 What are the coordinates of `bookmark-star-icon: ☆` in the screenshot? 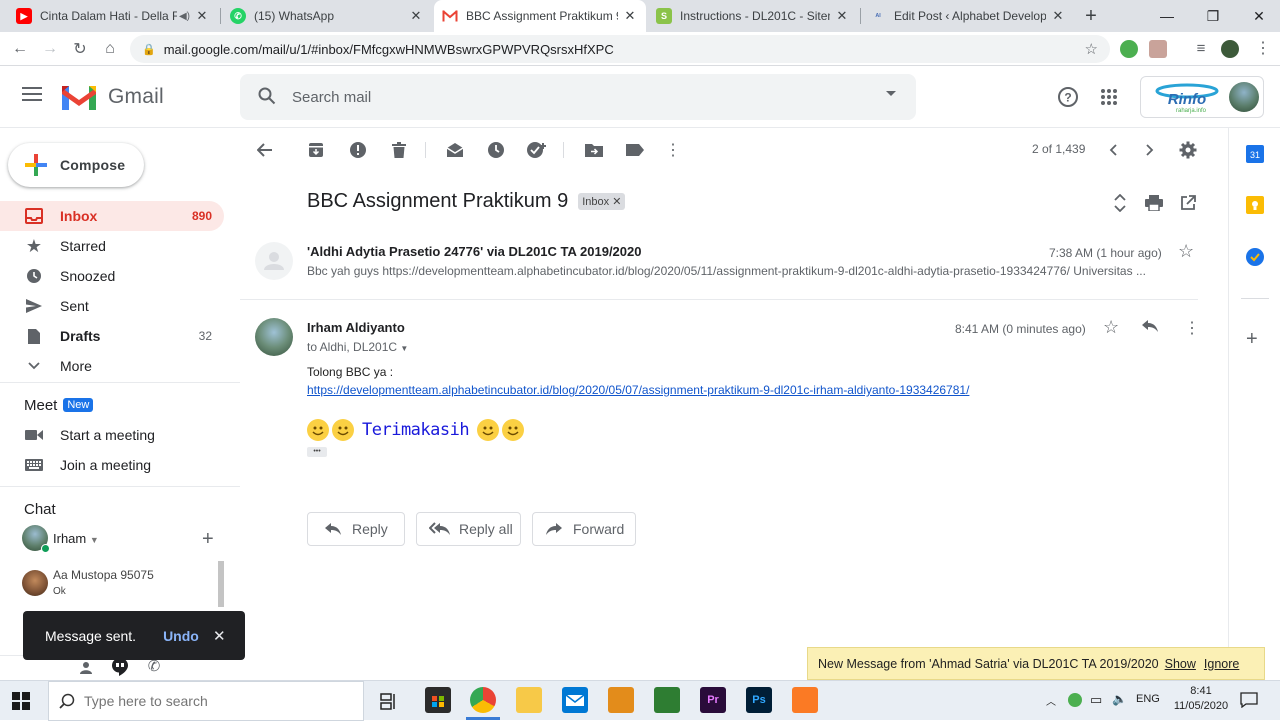 It's located at (1091, 49).